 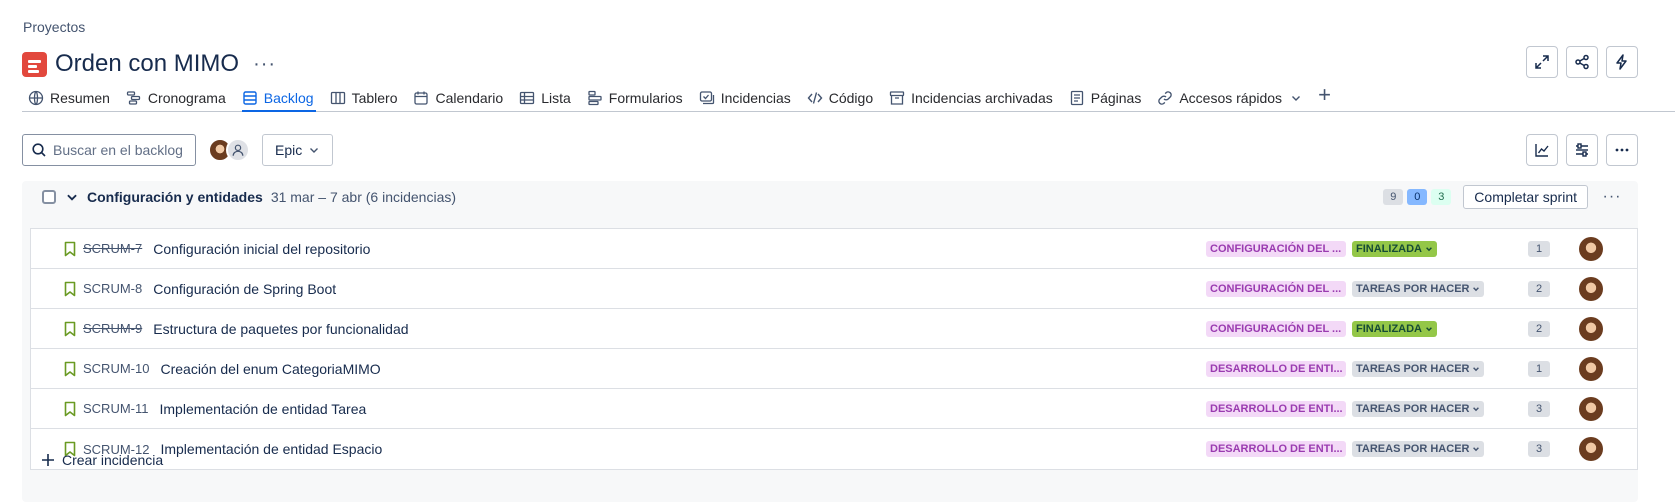 I want to click on complete-sprint-button: Completar sprint, so click(x=1525, y=197).